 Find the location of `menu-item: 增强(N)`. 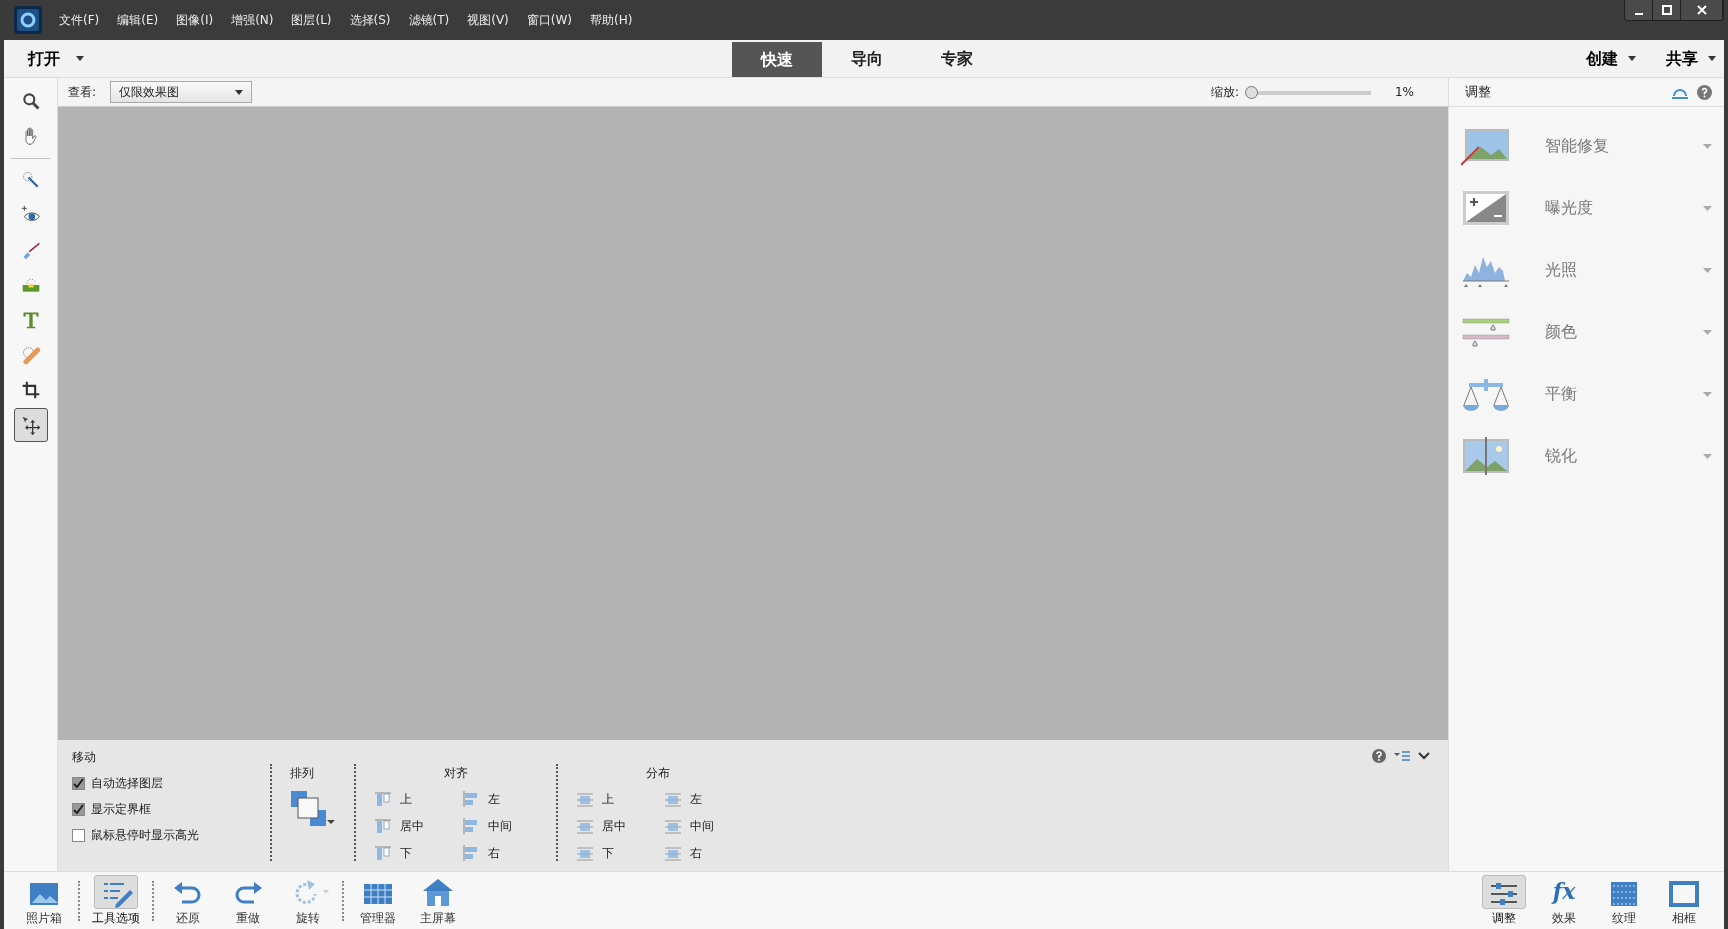

menu-item: 增强(N) is located at coordinates (252, 20).